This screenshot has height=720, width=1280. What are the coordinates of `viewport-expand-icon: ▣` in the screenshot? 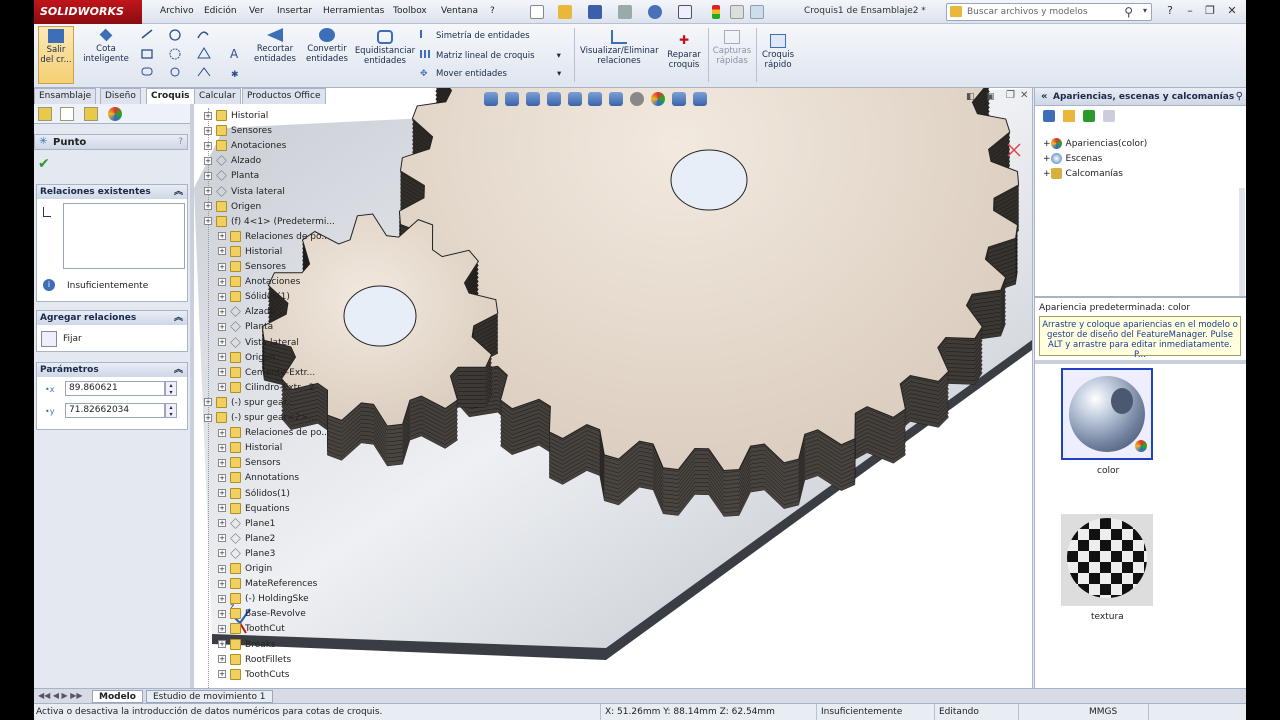 It's located at (990, 97).